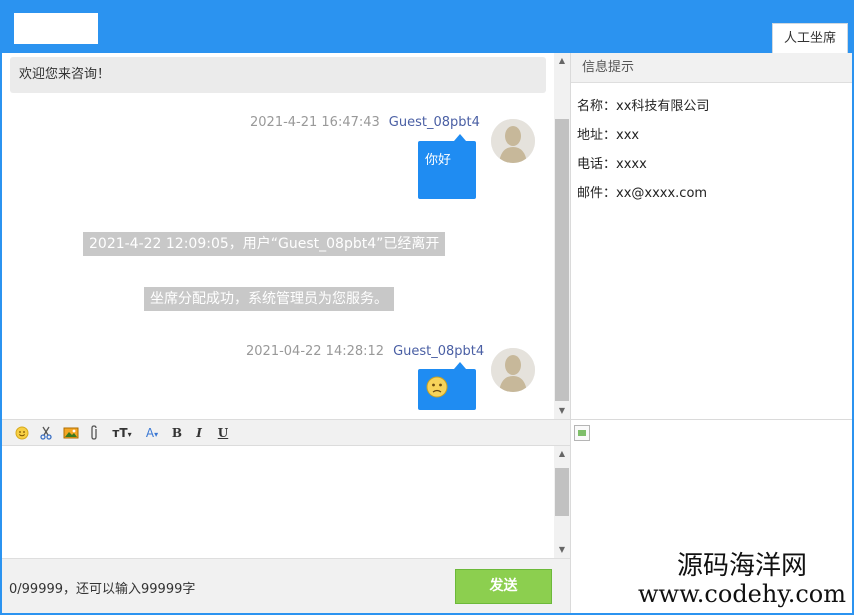 The width and height of the screenshot is (854, 615). What do you see at coordinates (223, 433) in the screenshot?
I see `underline-icon: U` at bounding box center [223, 433].